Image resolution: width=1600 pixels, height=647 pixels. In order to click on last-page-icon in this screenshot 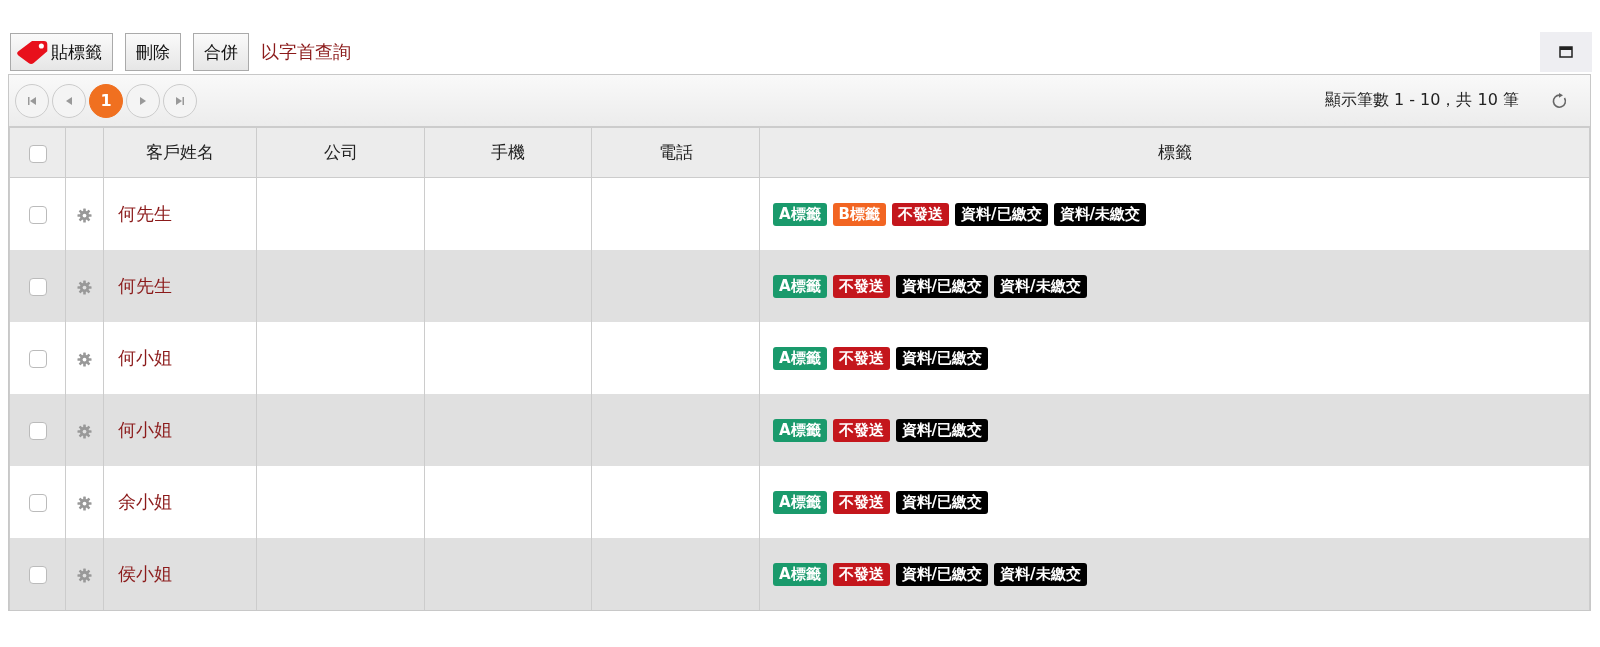, I will do `click(180, 100)`.